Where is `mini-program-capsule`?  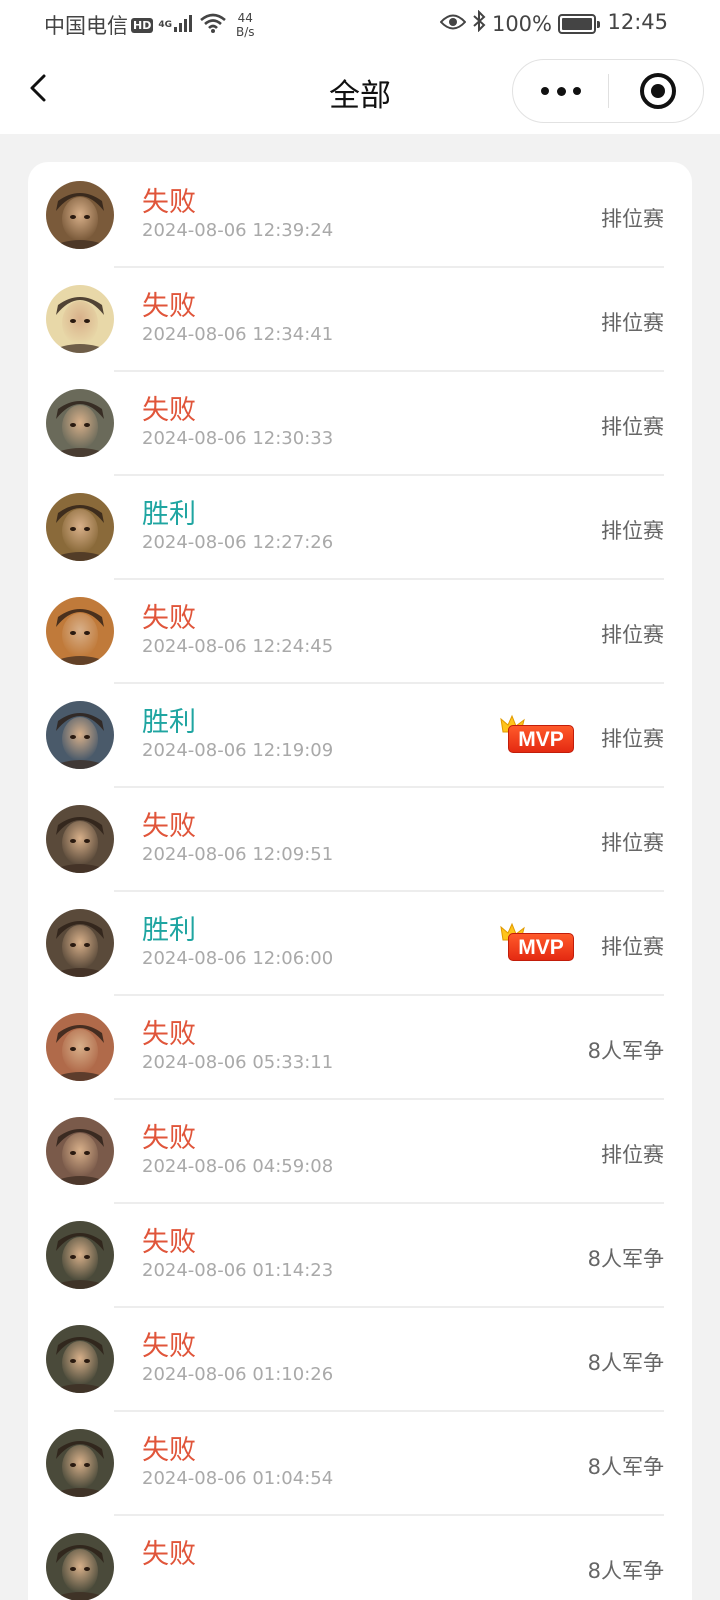 mini-program-capsule is located at coordinates (608, 91).